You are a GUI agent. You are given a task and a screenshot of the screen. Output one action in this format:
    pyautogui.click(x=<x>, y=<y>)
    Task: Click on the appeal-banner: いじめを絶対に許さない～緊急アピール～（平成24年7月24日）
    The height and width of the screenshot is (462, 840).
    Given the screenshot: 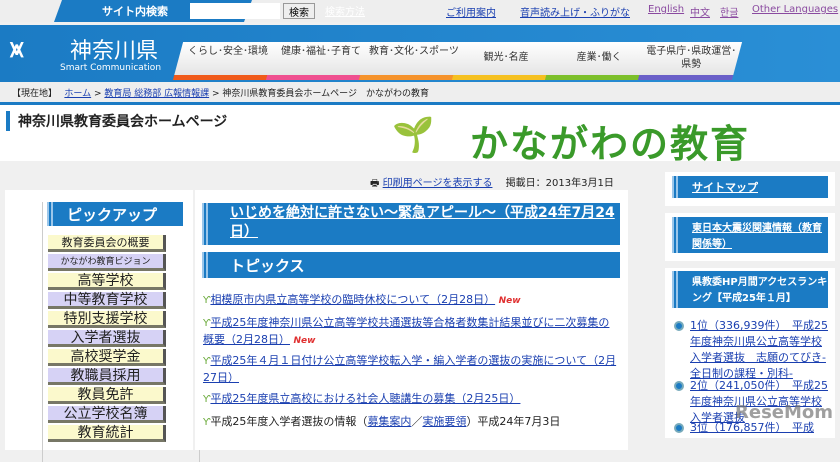 What is the action you would take?
    pyautogui.click(x=411, y=224)
    